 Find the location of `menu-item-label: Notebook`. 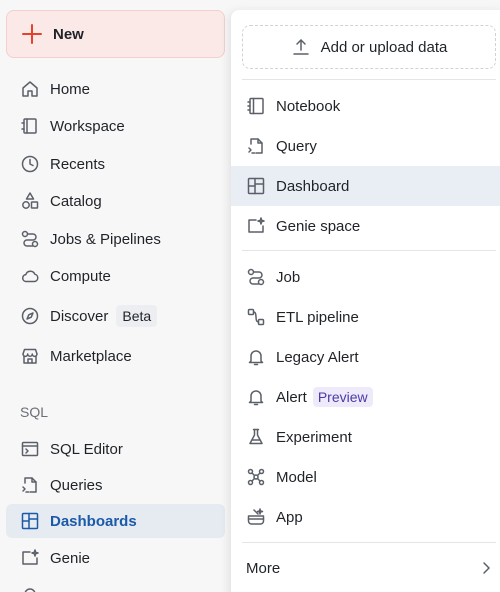

menu-item-label: Notebook is located at coordinates (308, 106).